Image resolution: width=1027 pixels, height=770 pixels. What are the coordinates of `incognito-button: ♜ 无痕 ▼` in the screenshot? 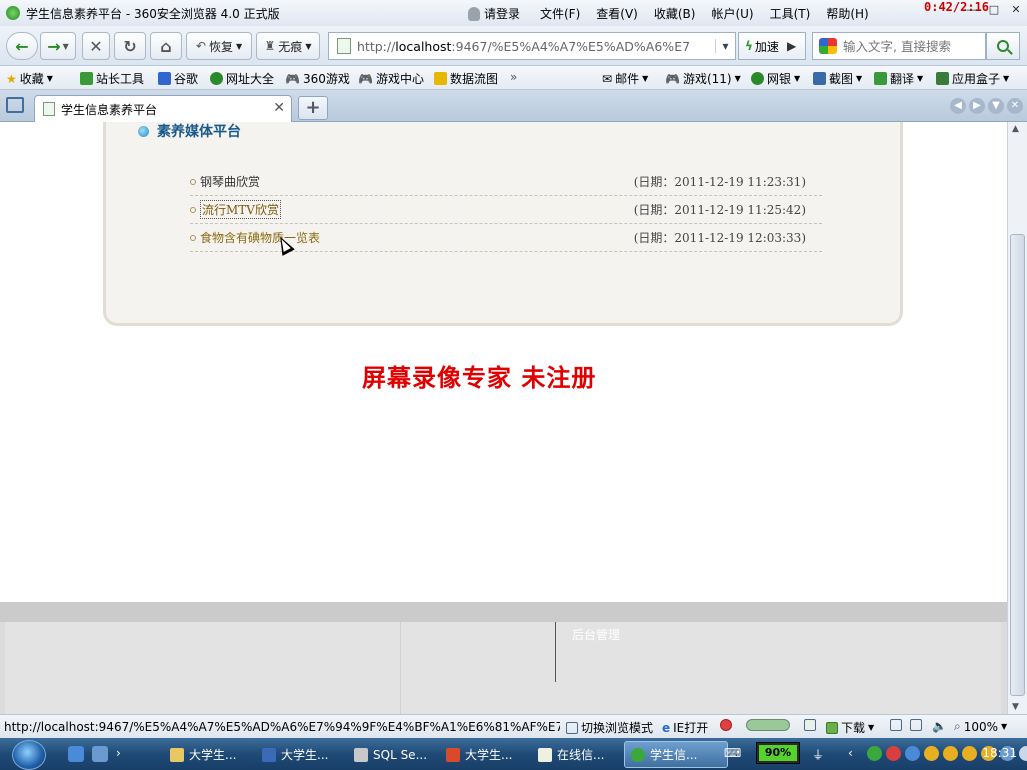 It's located at (288, 46).